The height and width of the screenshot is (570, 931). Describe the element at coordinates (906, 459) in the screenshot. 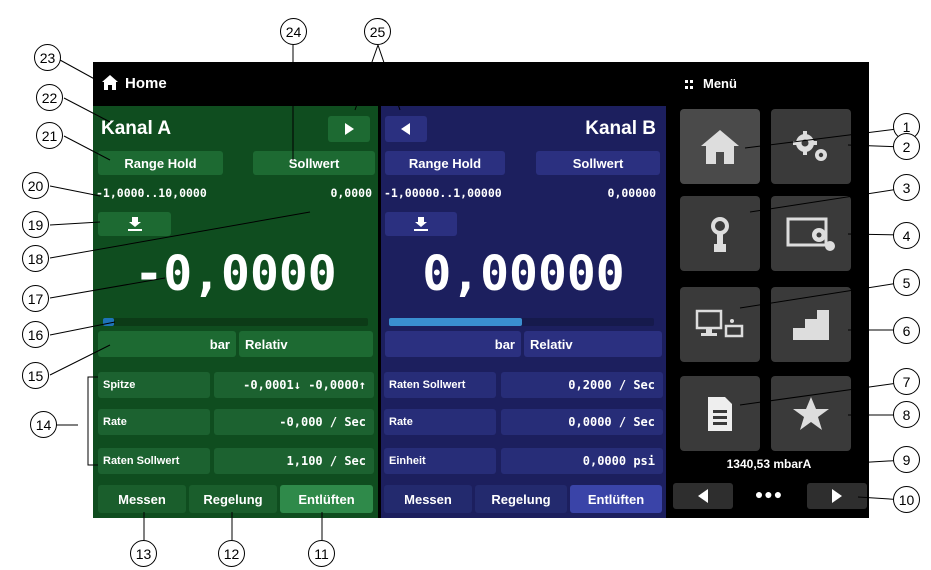

I see `callout-9: 9` at that location.